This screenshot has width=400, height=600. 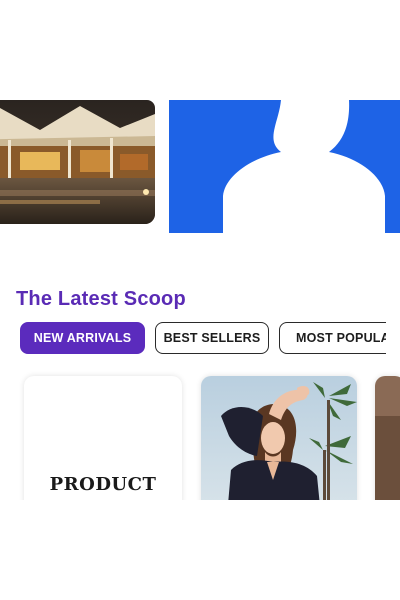 What do you see at coordinates (82, 338) in the screenshot?
I see `tab-new-arrivals: NEW ARRIVALS` at bounding box center [82, 338].